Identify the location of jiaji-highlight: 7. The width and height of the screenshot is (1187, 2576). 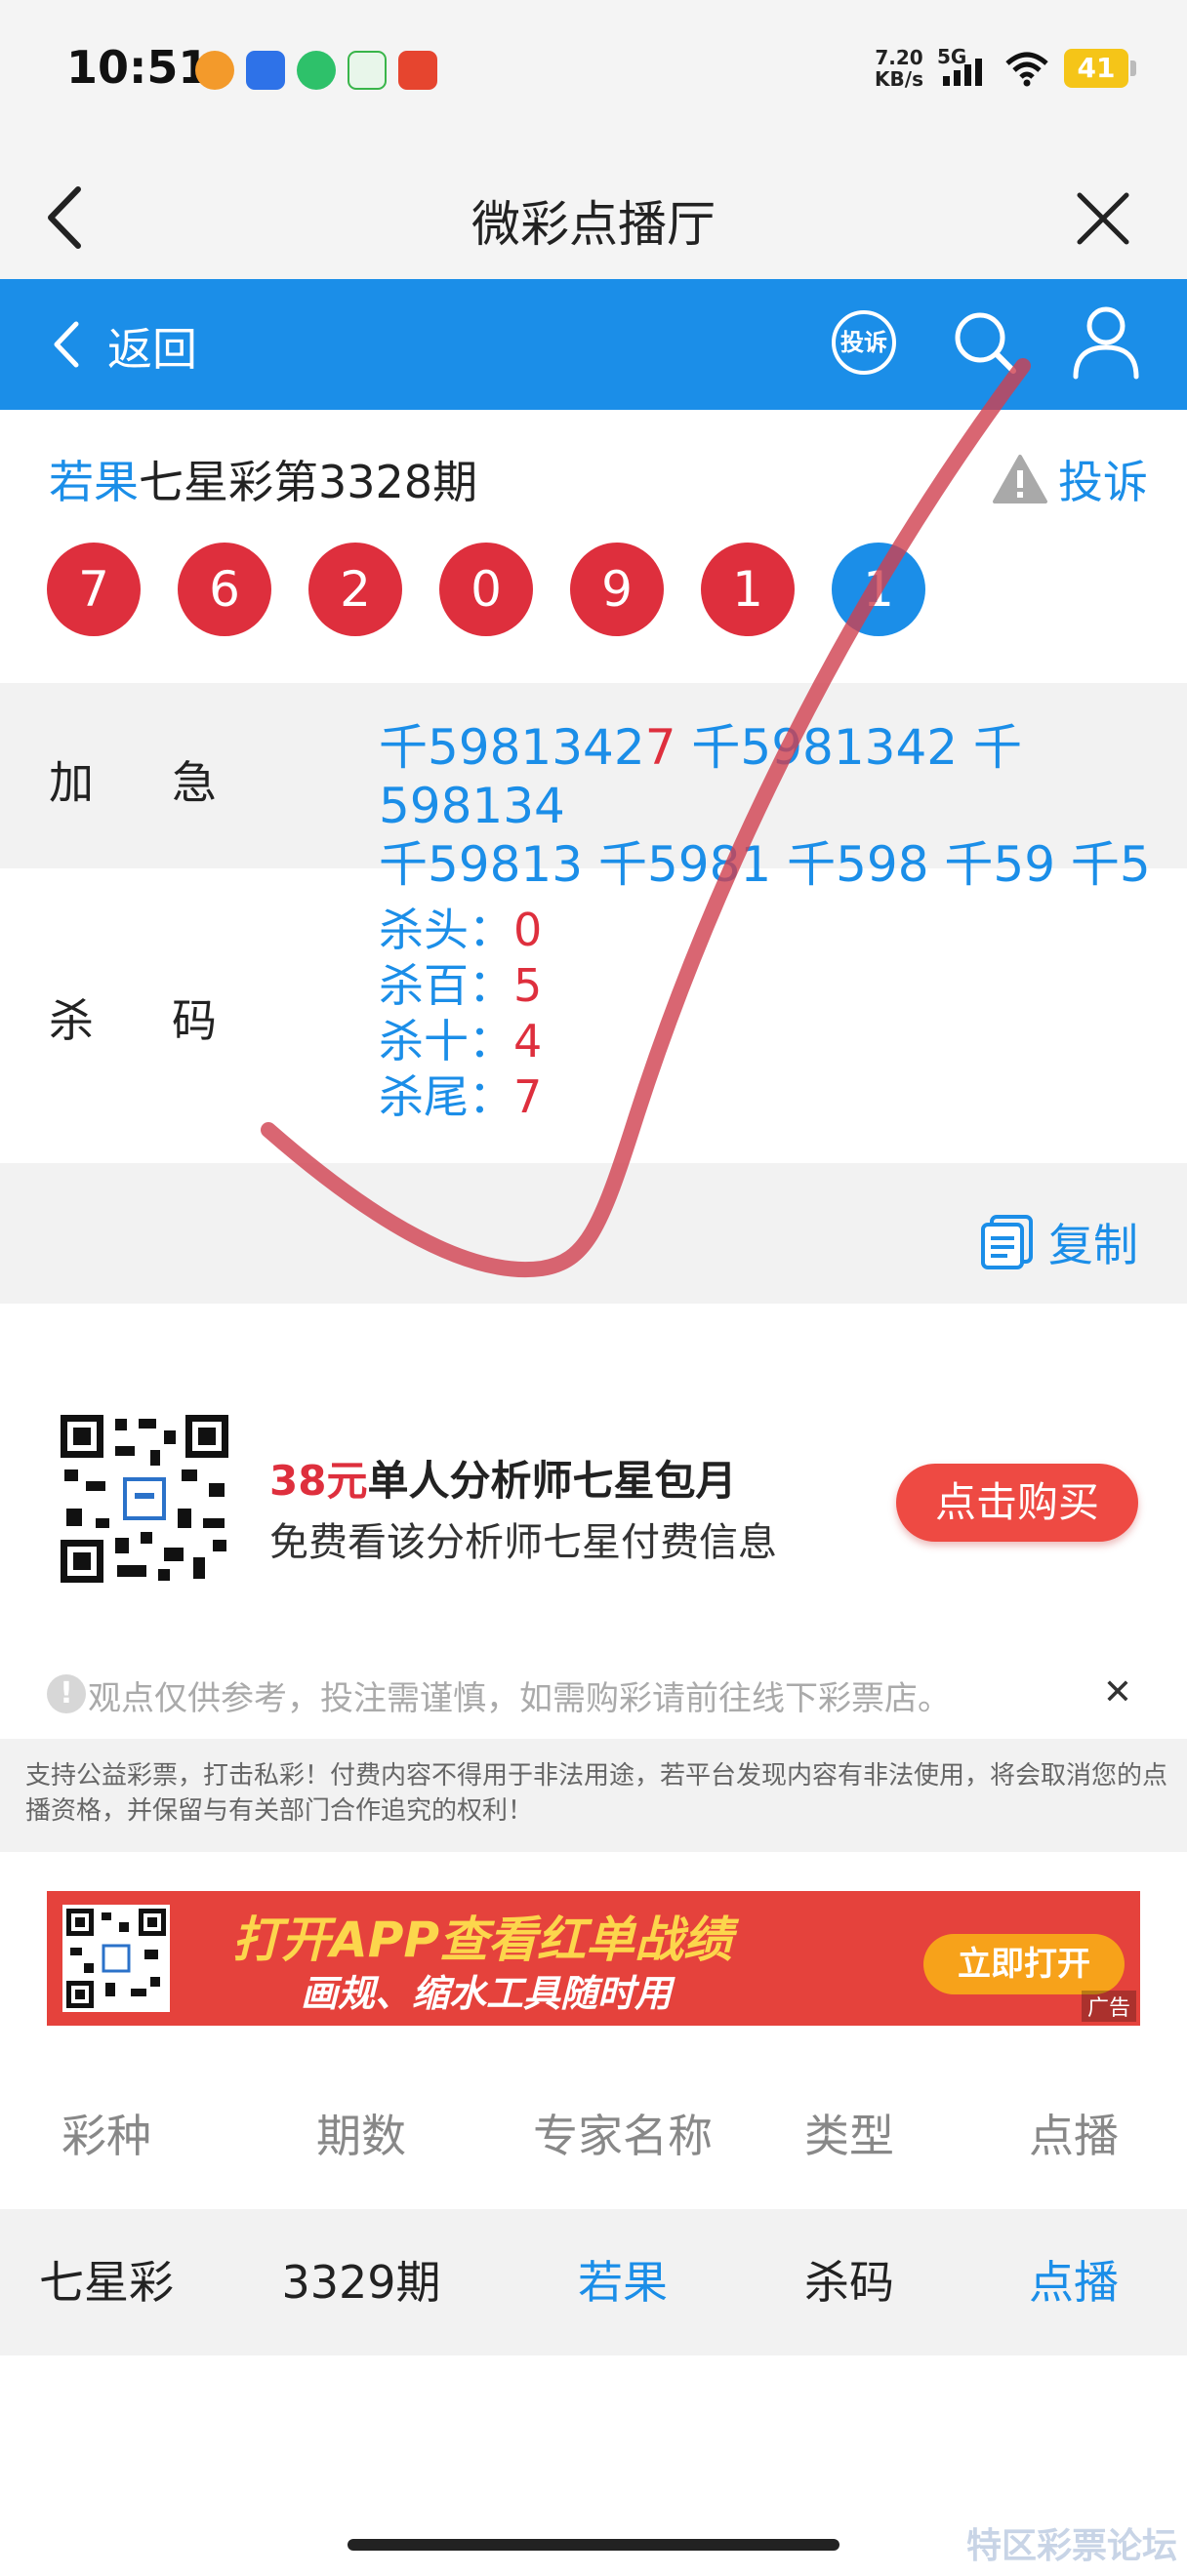
(660, 747).